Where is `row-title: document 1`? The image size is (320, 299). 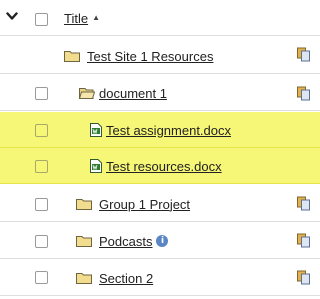 row-title: document 1 is located at coordinates (122, 93).